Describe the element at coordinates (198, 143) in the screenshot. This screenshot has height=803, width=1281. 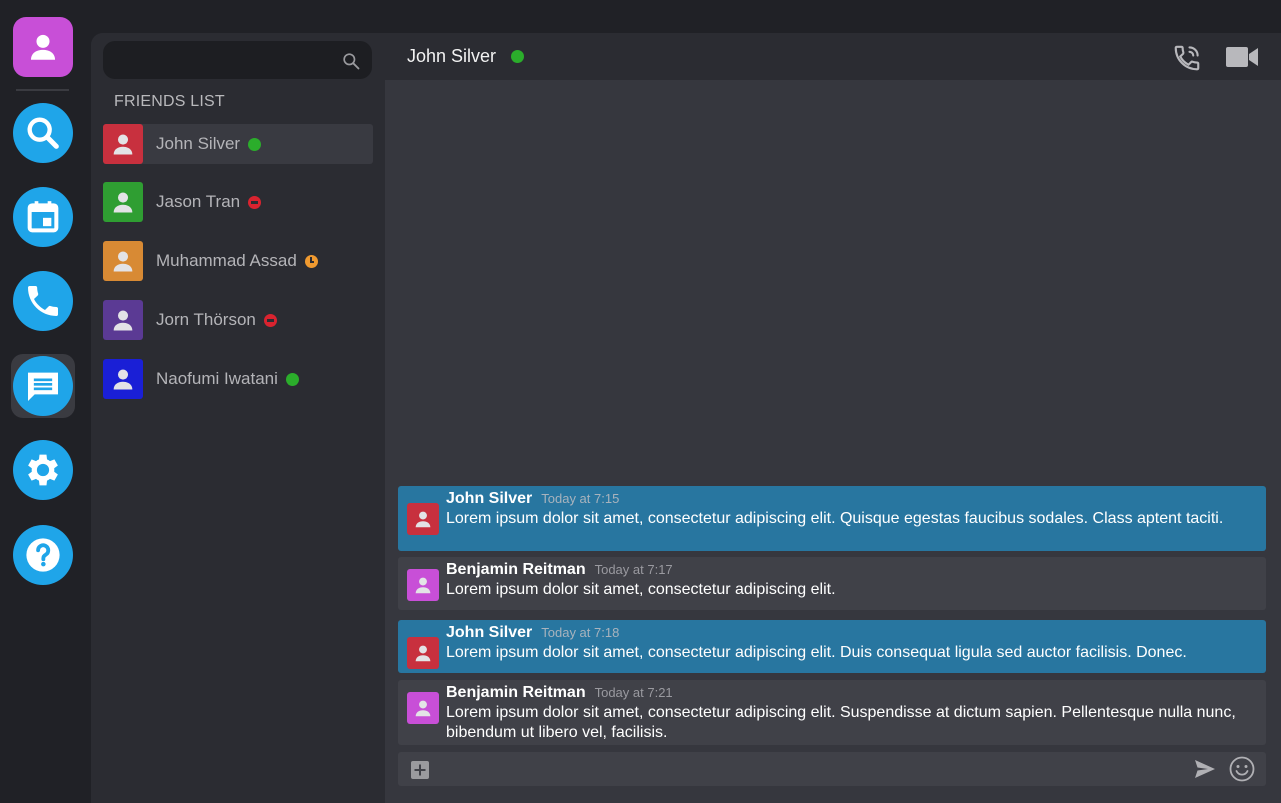
I see `friend-name: John Silver` at that location.